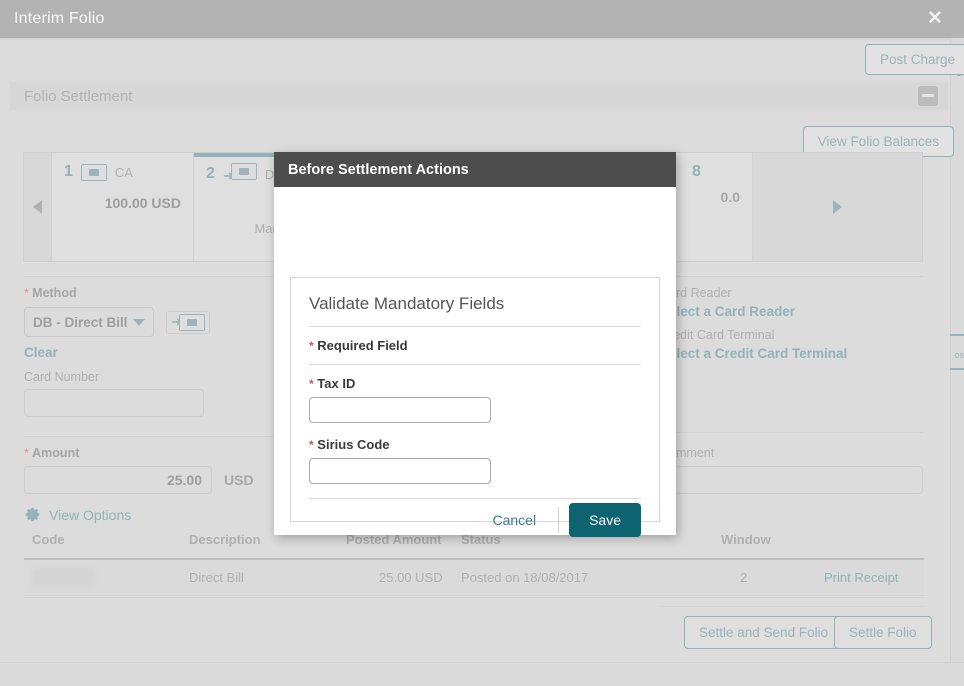 Image resolution: width=964 pixels, height=686 pixels. Describe the element at coordinates (475, 383) in the screenshot. I see `tax-id-label-row: * Tax ID` at that location.